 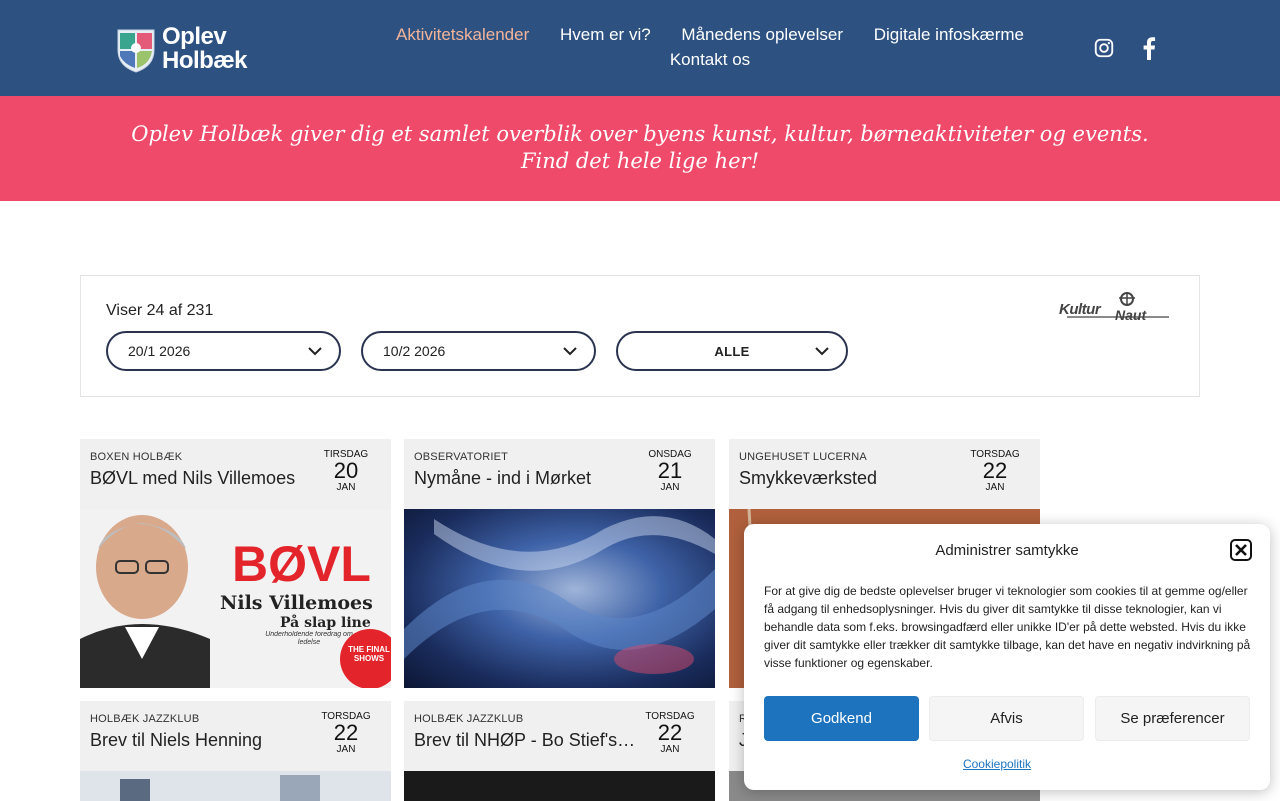 What do you see at coordinates (710, 59) in the screenshot?
I see `nav-item-kontakt-os: Kontakt os` at bounding box center [710, 59].